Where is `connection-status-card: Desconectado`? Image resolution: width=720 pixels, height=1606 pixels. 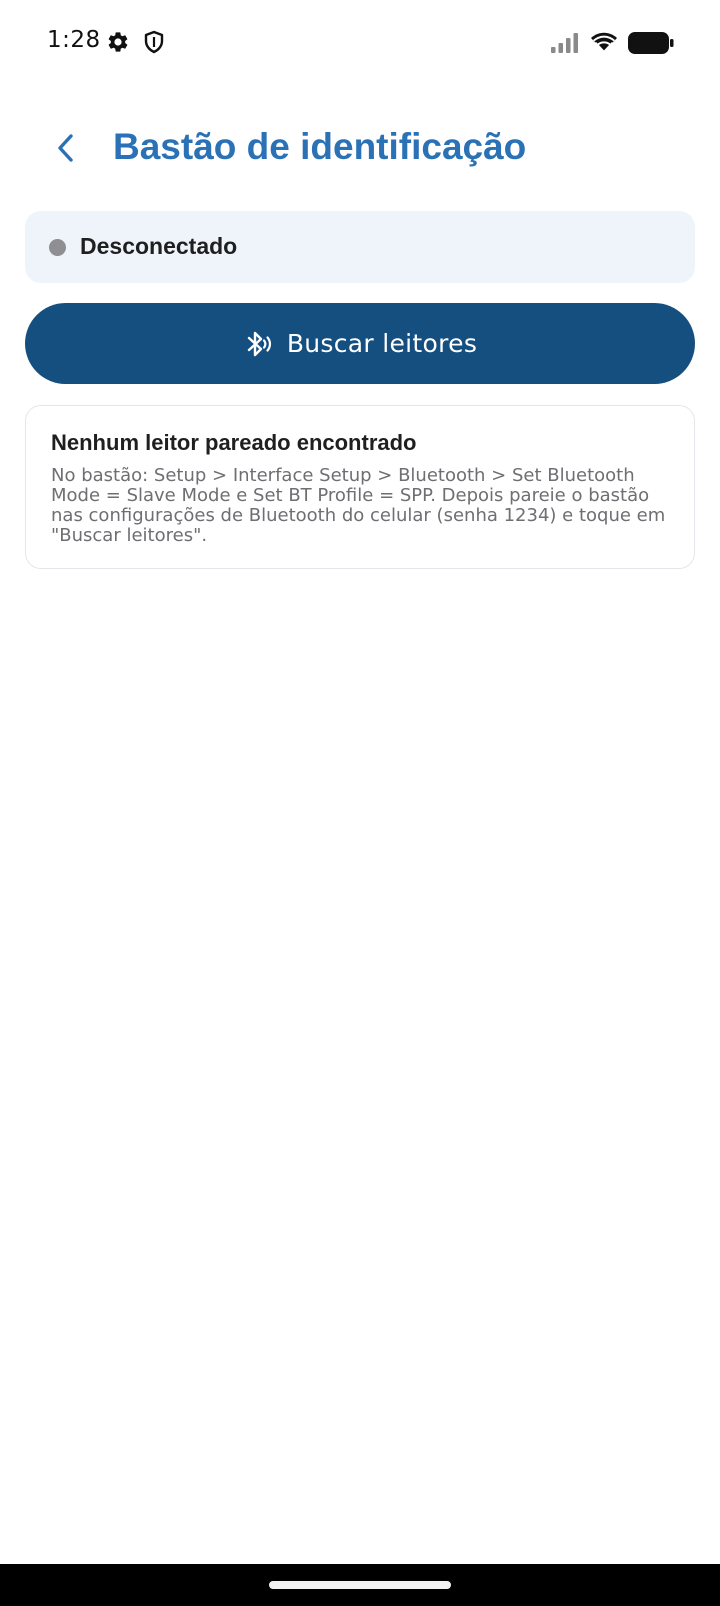
connection-status-card: Desconectado is located at coordinates (360, 247).